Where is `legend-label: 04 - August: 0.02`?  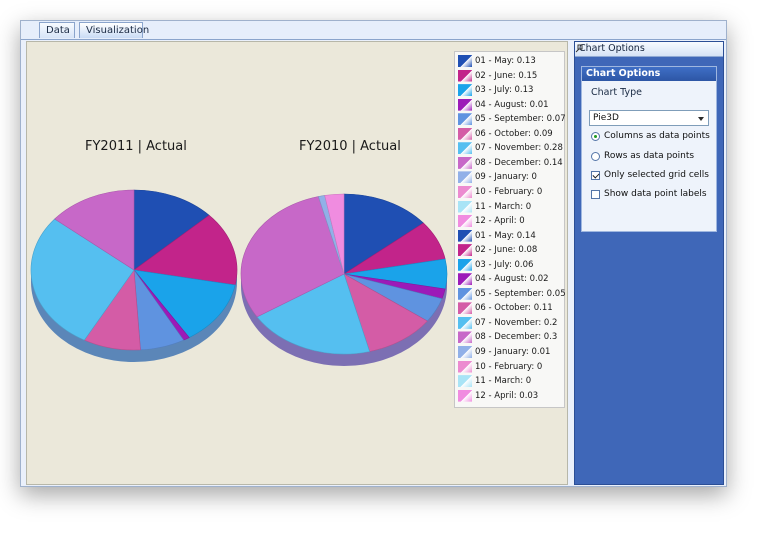 legend-label: 04 - August: 0.02 is located at coordinates (512, 279).